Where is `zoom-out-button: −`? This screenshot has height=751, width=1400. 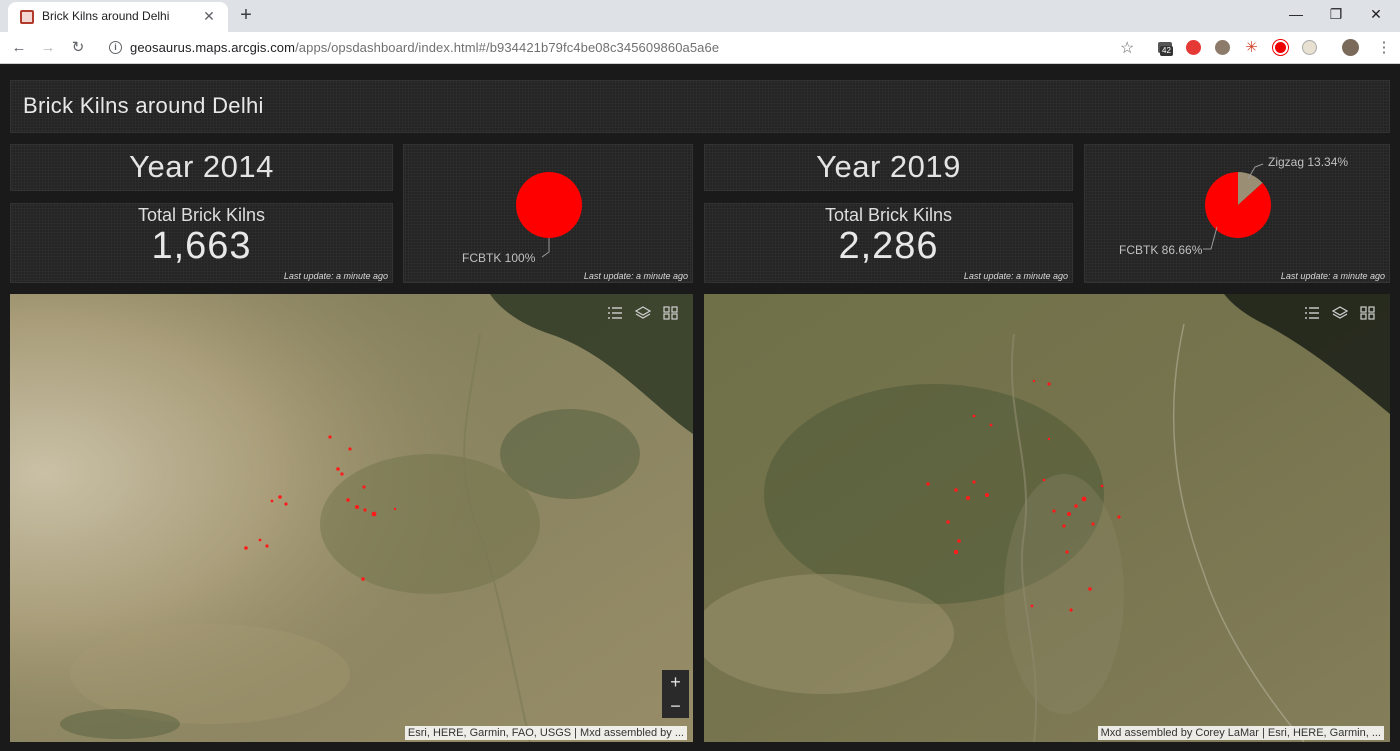
zoom-out-button: − is located at coordinates (675, 706).